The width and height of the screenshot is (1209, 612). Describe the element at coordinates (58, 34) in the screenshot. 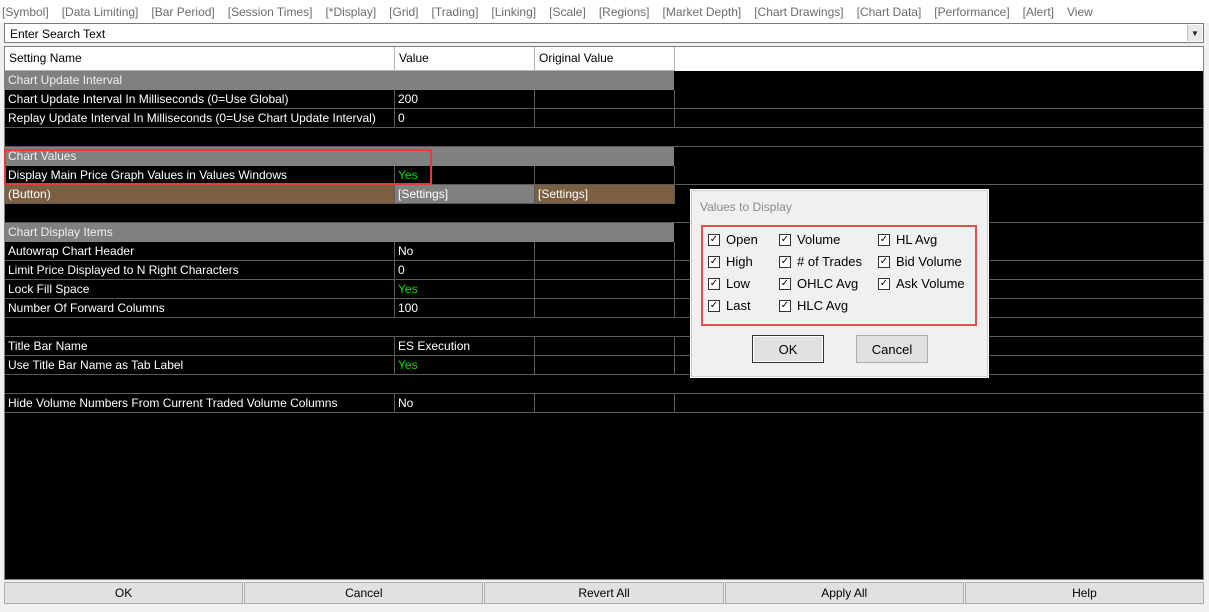

I see `search-input-text: Enter Search Text` at that location.